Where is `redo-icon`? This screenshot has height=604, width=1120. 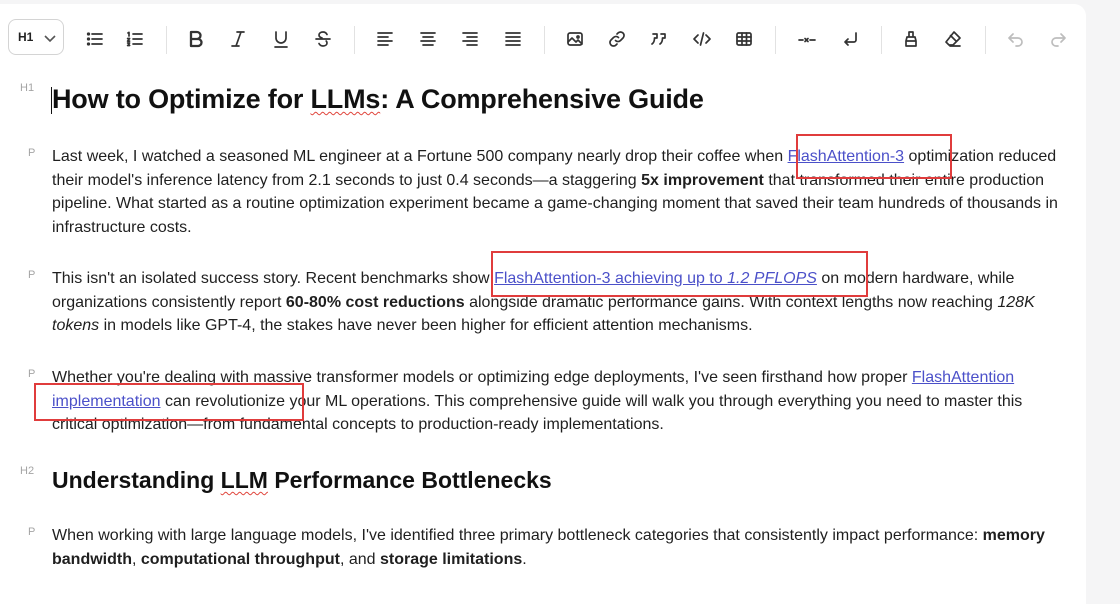 redo-icon is located at coordinates (1058, 40).